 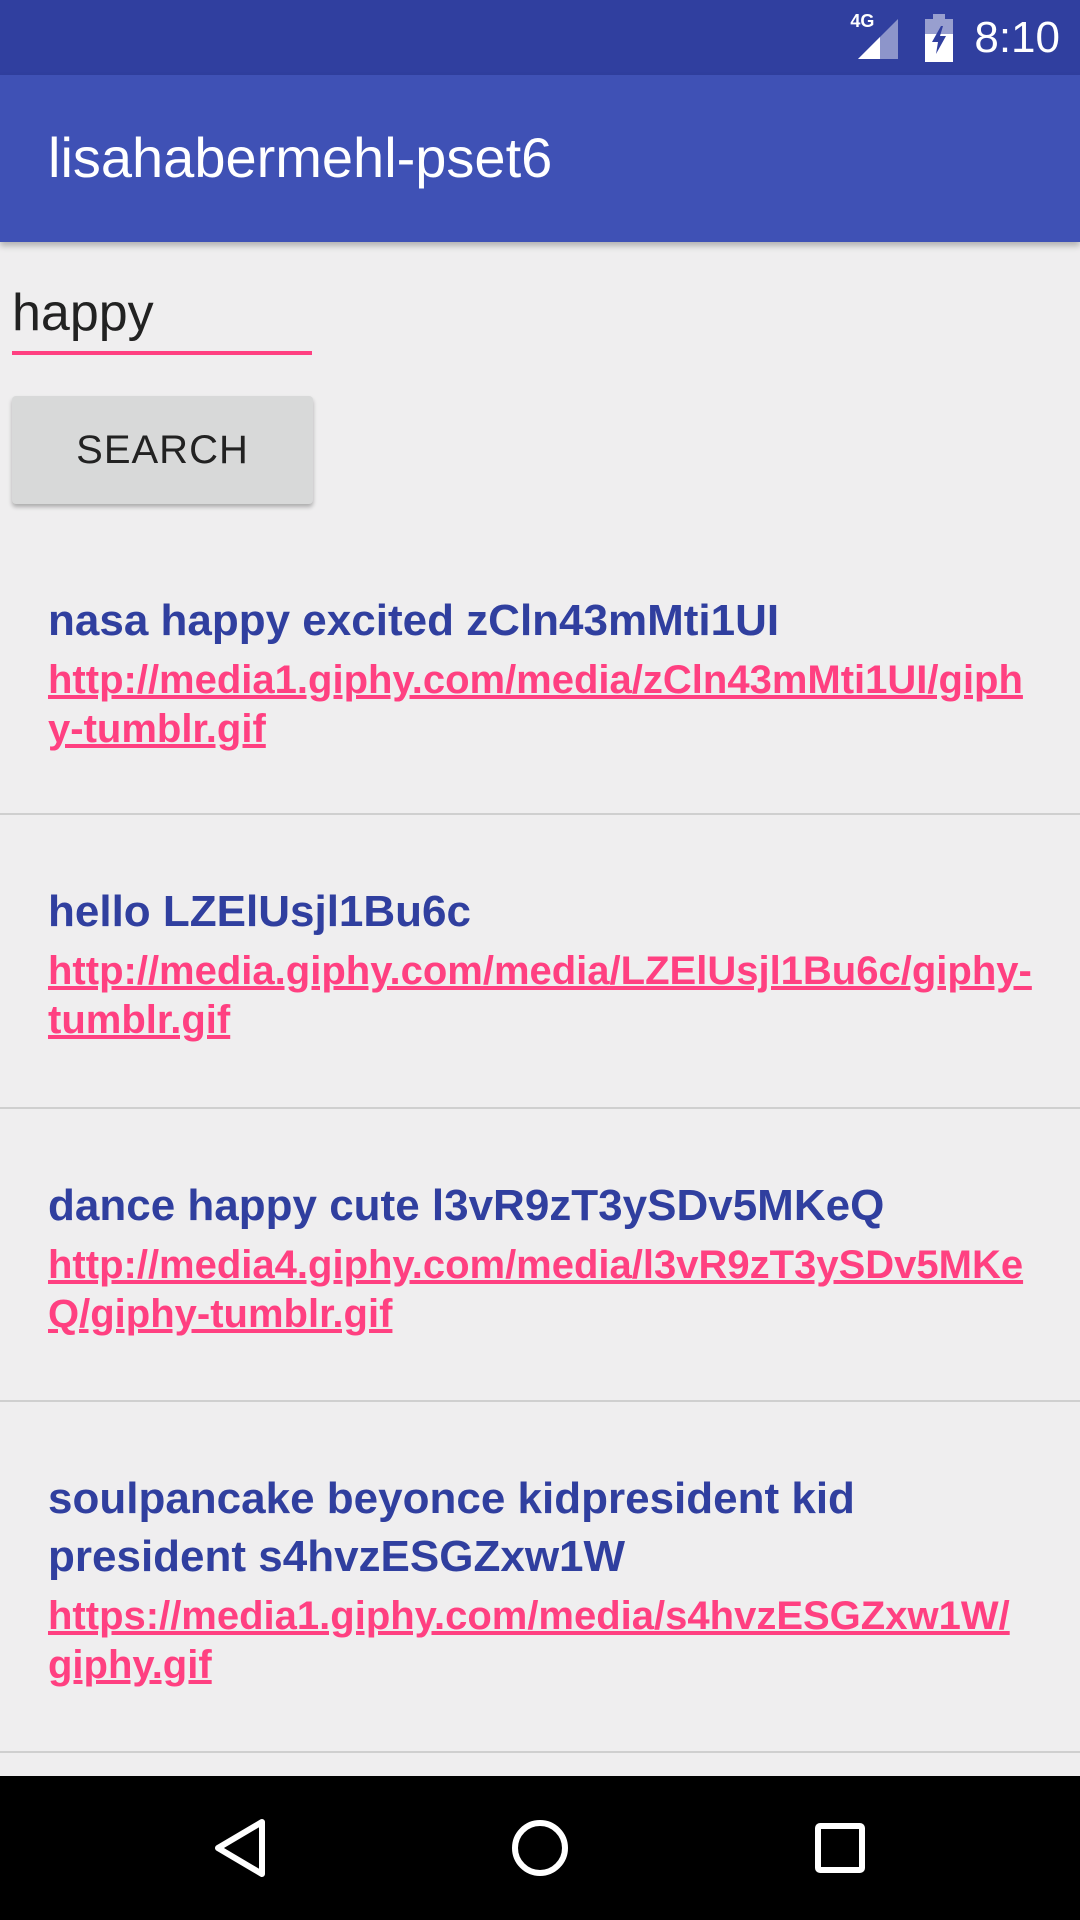 What do you see at coordinates (300, 157) in the screenshot?
I see `app-title: lisahabermehl-pset6` at bounding box center [300, 157].